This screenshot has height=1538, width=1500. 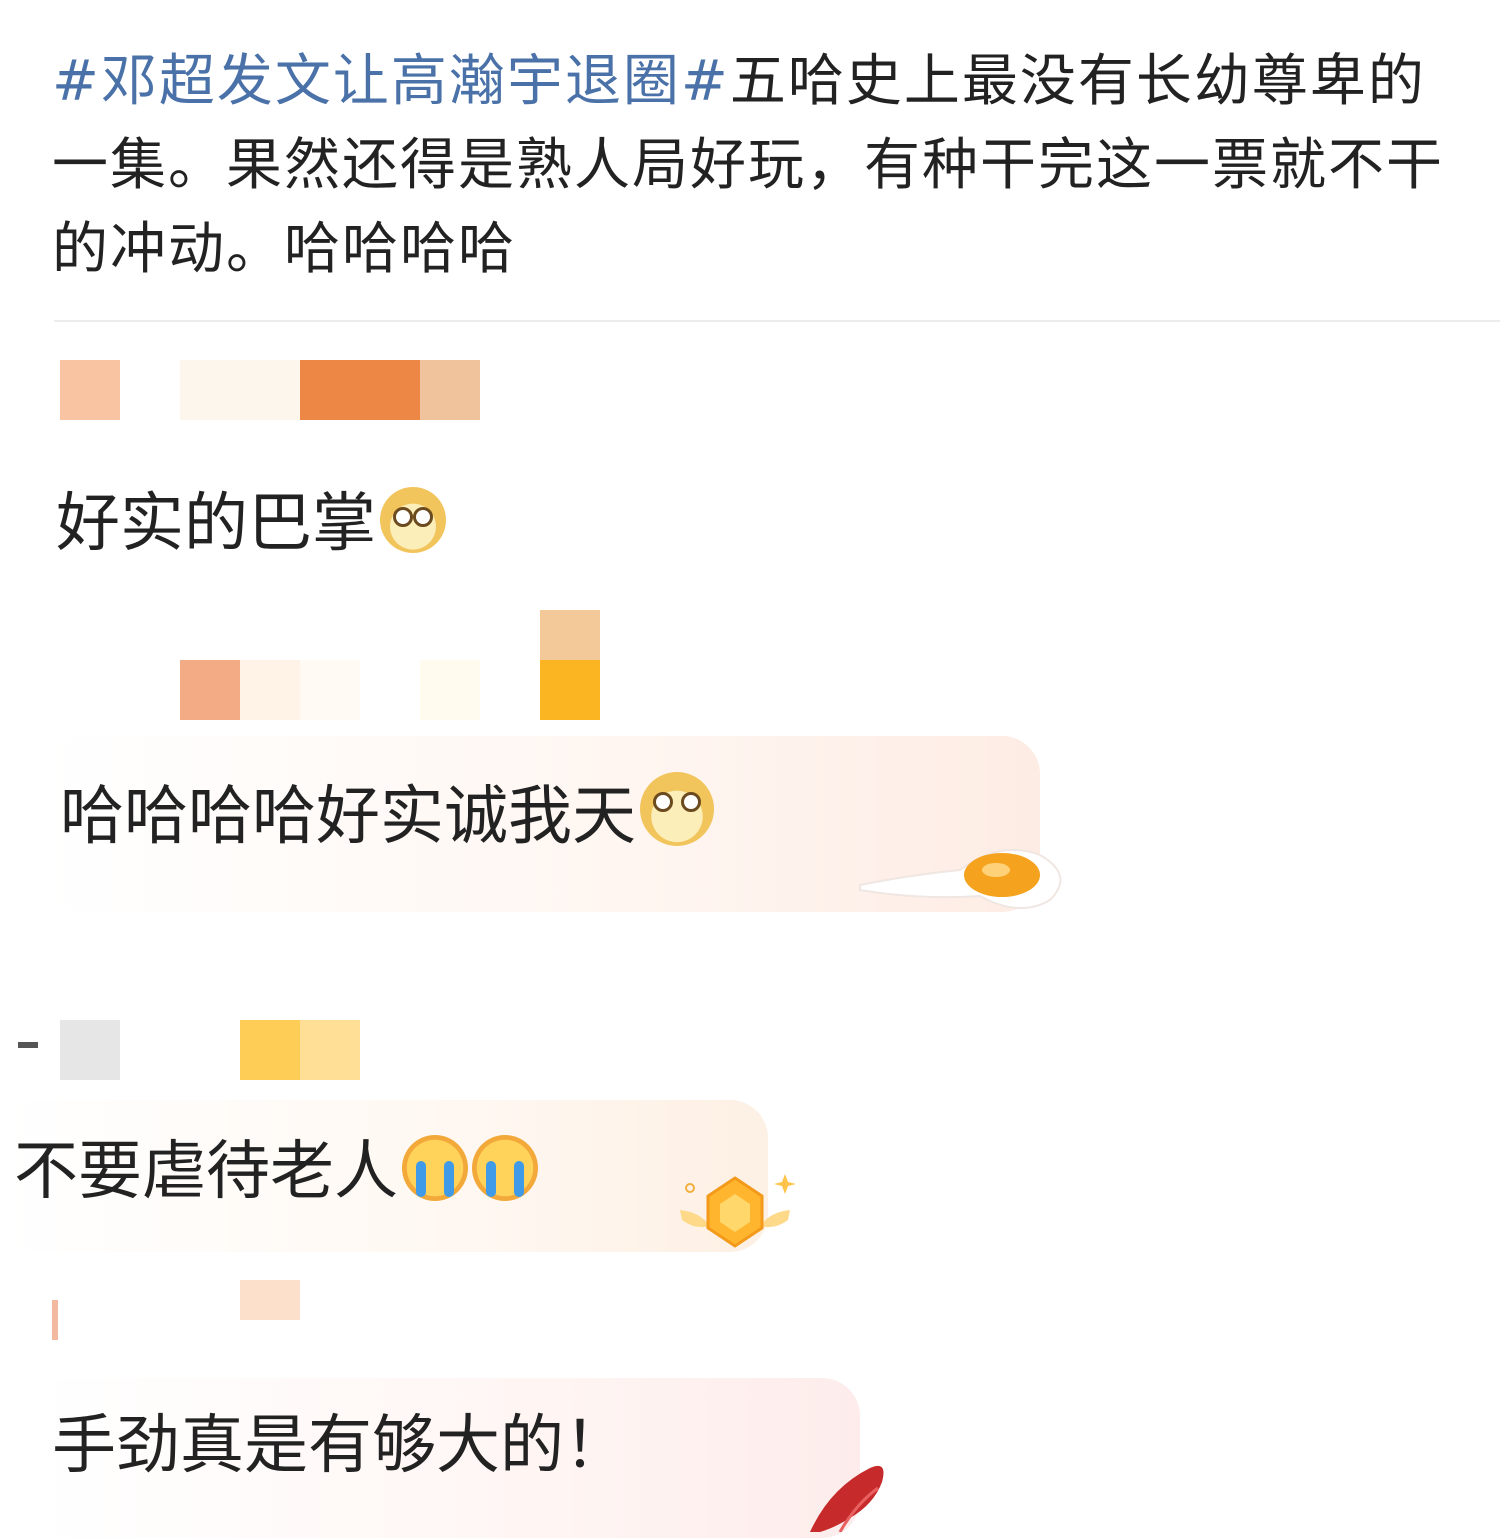 I want to click on comment-text: 手劲真是有够大的！, so click(x=340, y=1446).